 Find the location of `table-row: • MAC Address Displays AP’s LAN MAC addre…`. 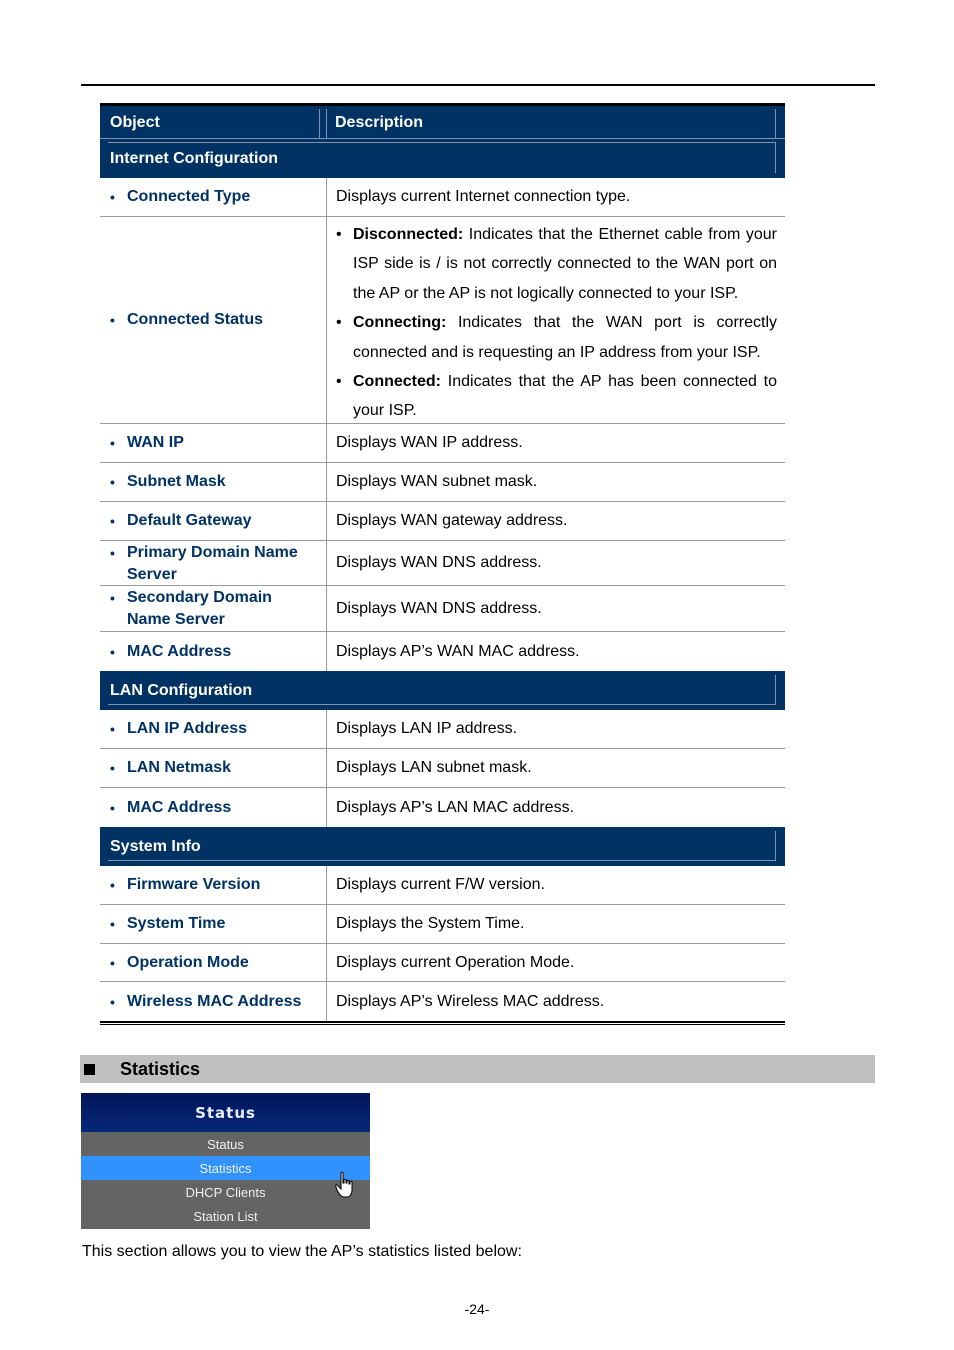

table-row: • MAC Address Displays AP’s LAN MAC addre… is located at coordinates (442, 807).